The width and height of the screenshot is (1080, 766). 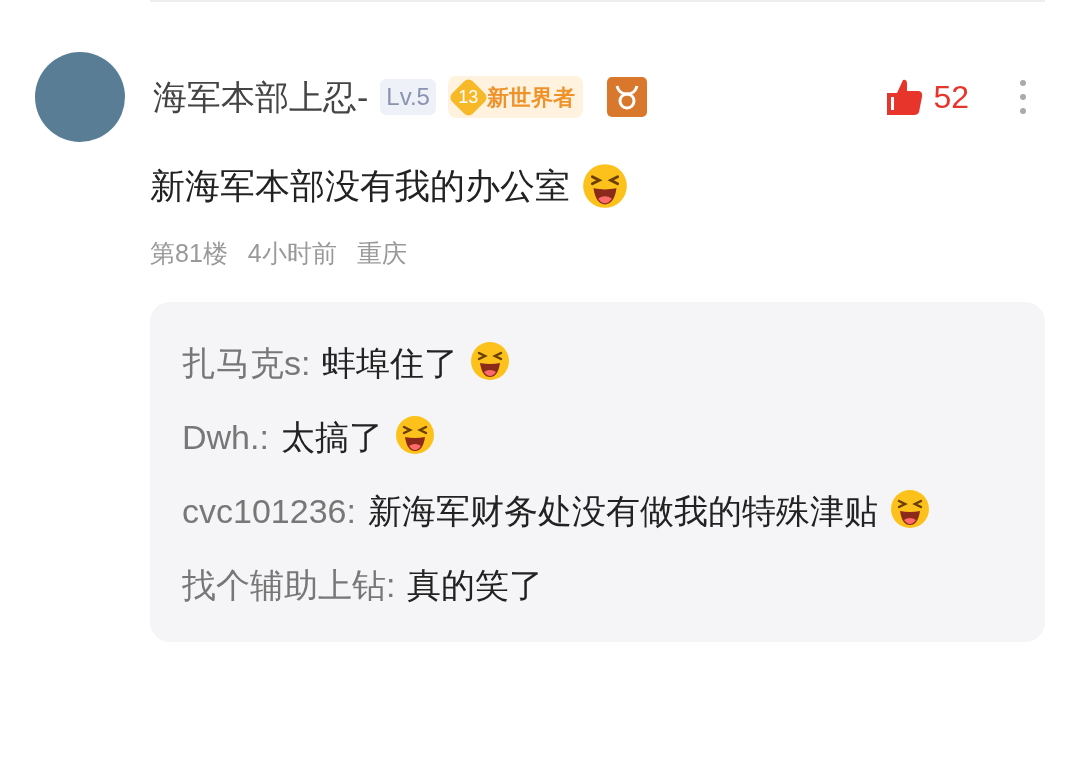 I want to click on more-icon, so click(x=1023, y=97).